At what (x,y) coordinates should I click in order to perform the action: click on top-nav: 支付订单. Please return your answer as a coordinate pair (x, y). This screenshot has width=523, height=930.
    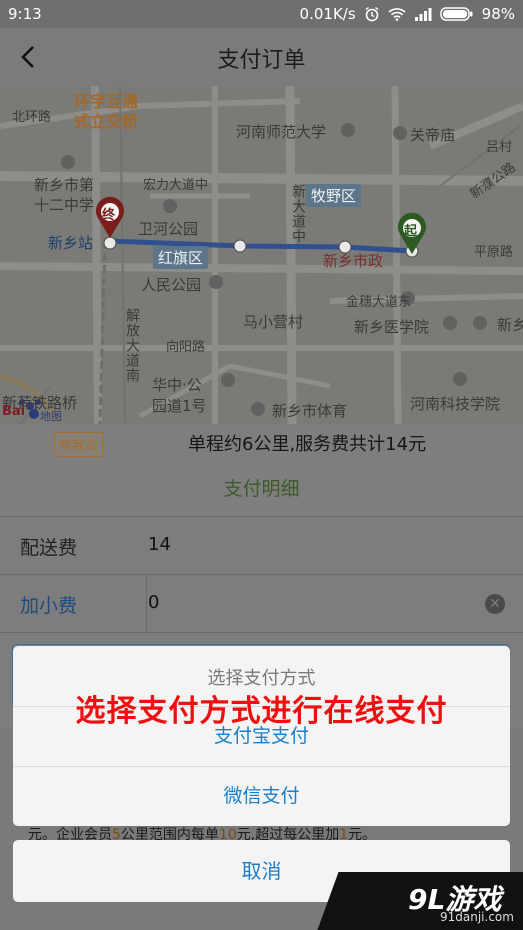
    Looking at the image, I should click on (261, 57).